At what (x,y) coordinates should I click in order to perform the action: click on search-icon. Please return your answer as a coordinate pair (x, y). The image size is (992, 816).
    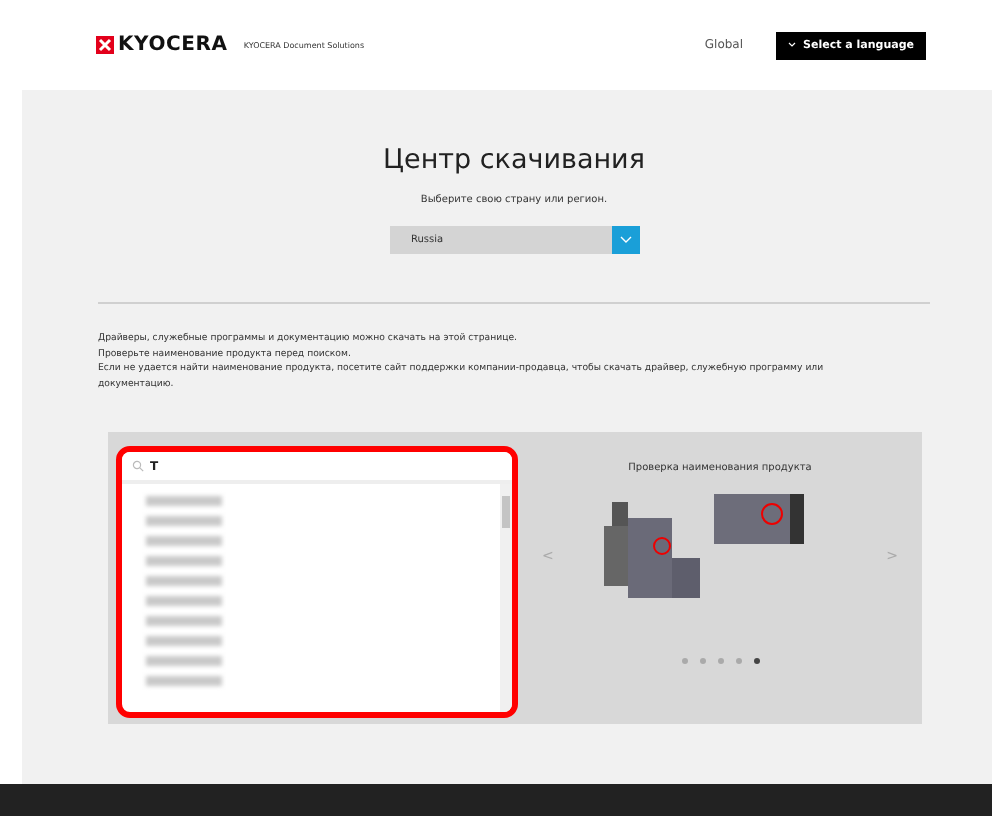
    Looking at the image, I should click on (138, 466).